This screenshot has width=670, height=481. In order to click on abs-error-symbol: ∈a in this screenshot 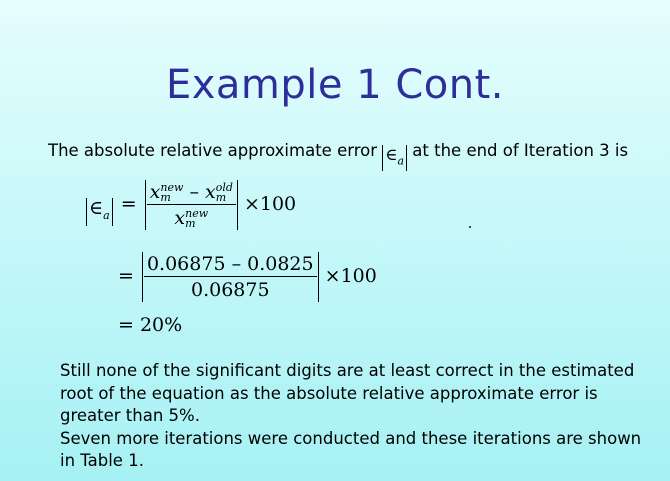, I will do `click(395, 158)`.